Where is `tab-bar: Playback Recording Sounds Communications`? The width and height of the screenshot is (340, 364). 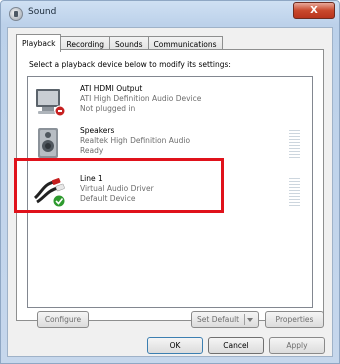 tab-bar: Playback Recording Sounds Communications is located at coordinates (119, 43).